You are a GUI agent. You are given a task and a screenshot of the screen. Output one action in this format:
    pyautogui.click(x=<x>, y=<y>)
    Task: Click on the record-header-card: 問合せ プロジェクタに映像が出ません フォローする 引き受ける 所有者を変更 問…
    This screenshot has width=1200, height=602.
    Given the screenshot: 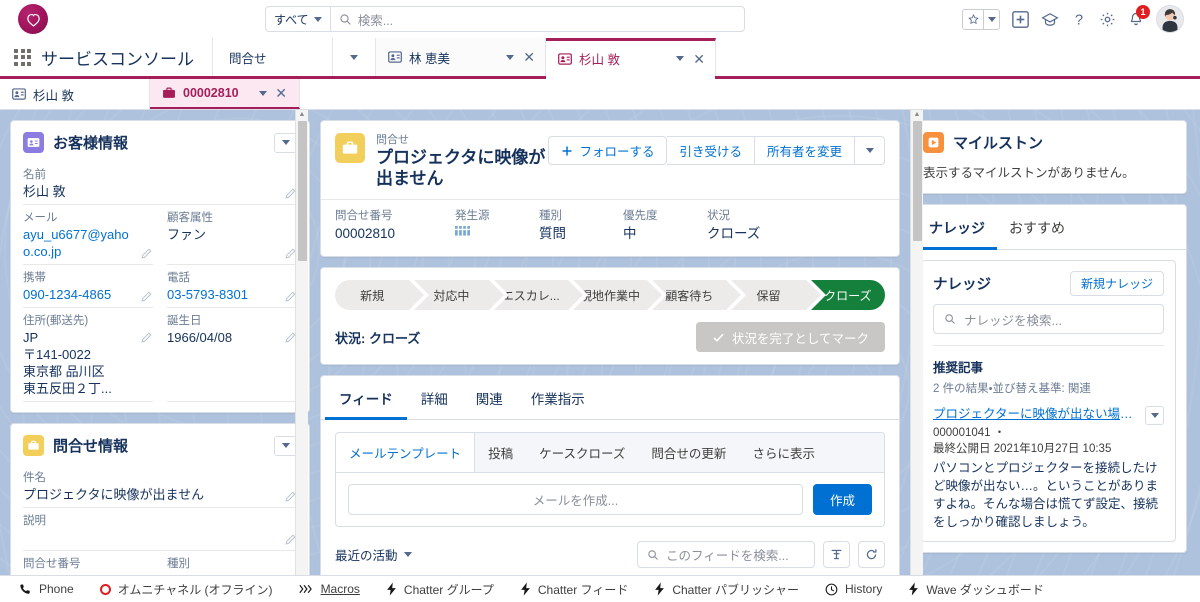 What is the action you would take?
    pyautogui.click(x=610, y=188)
    